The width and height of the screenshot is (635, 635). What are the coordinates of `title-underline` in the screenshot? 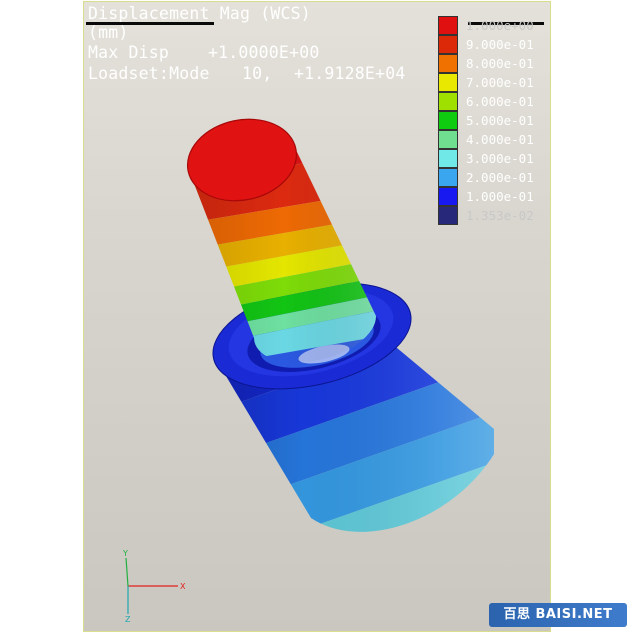 It's located at (150, 23).